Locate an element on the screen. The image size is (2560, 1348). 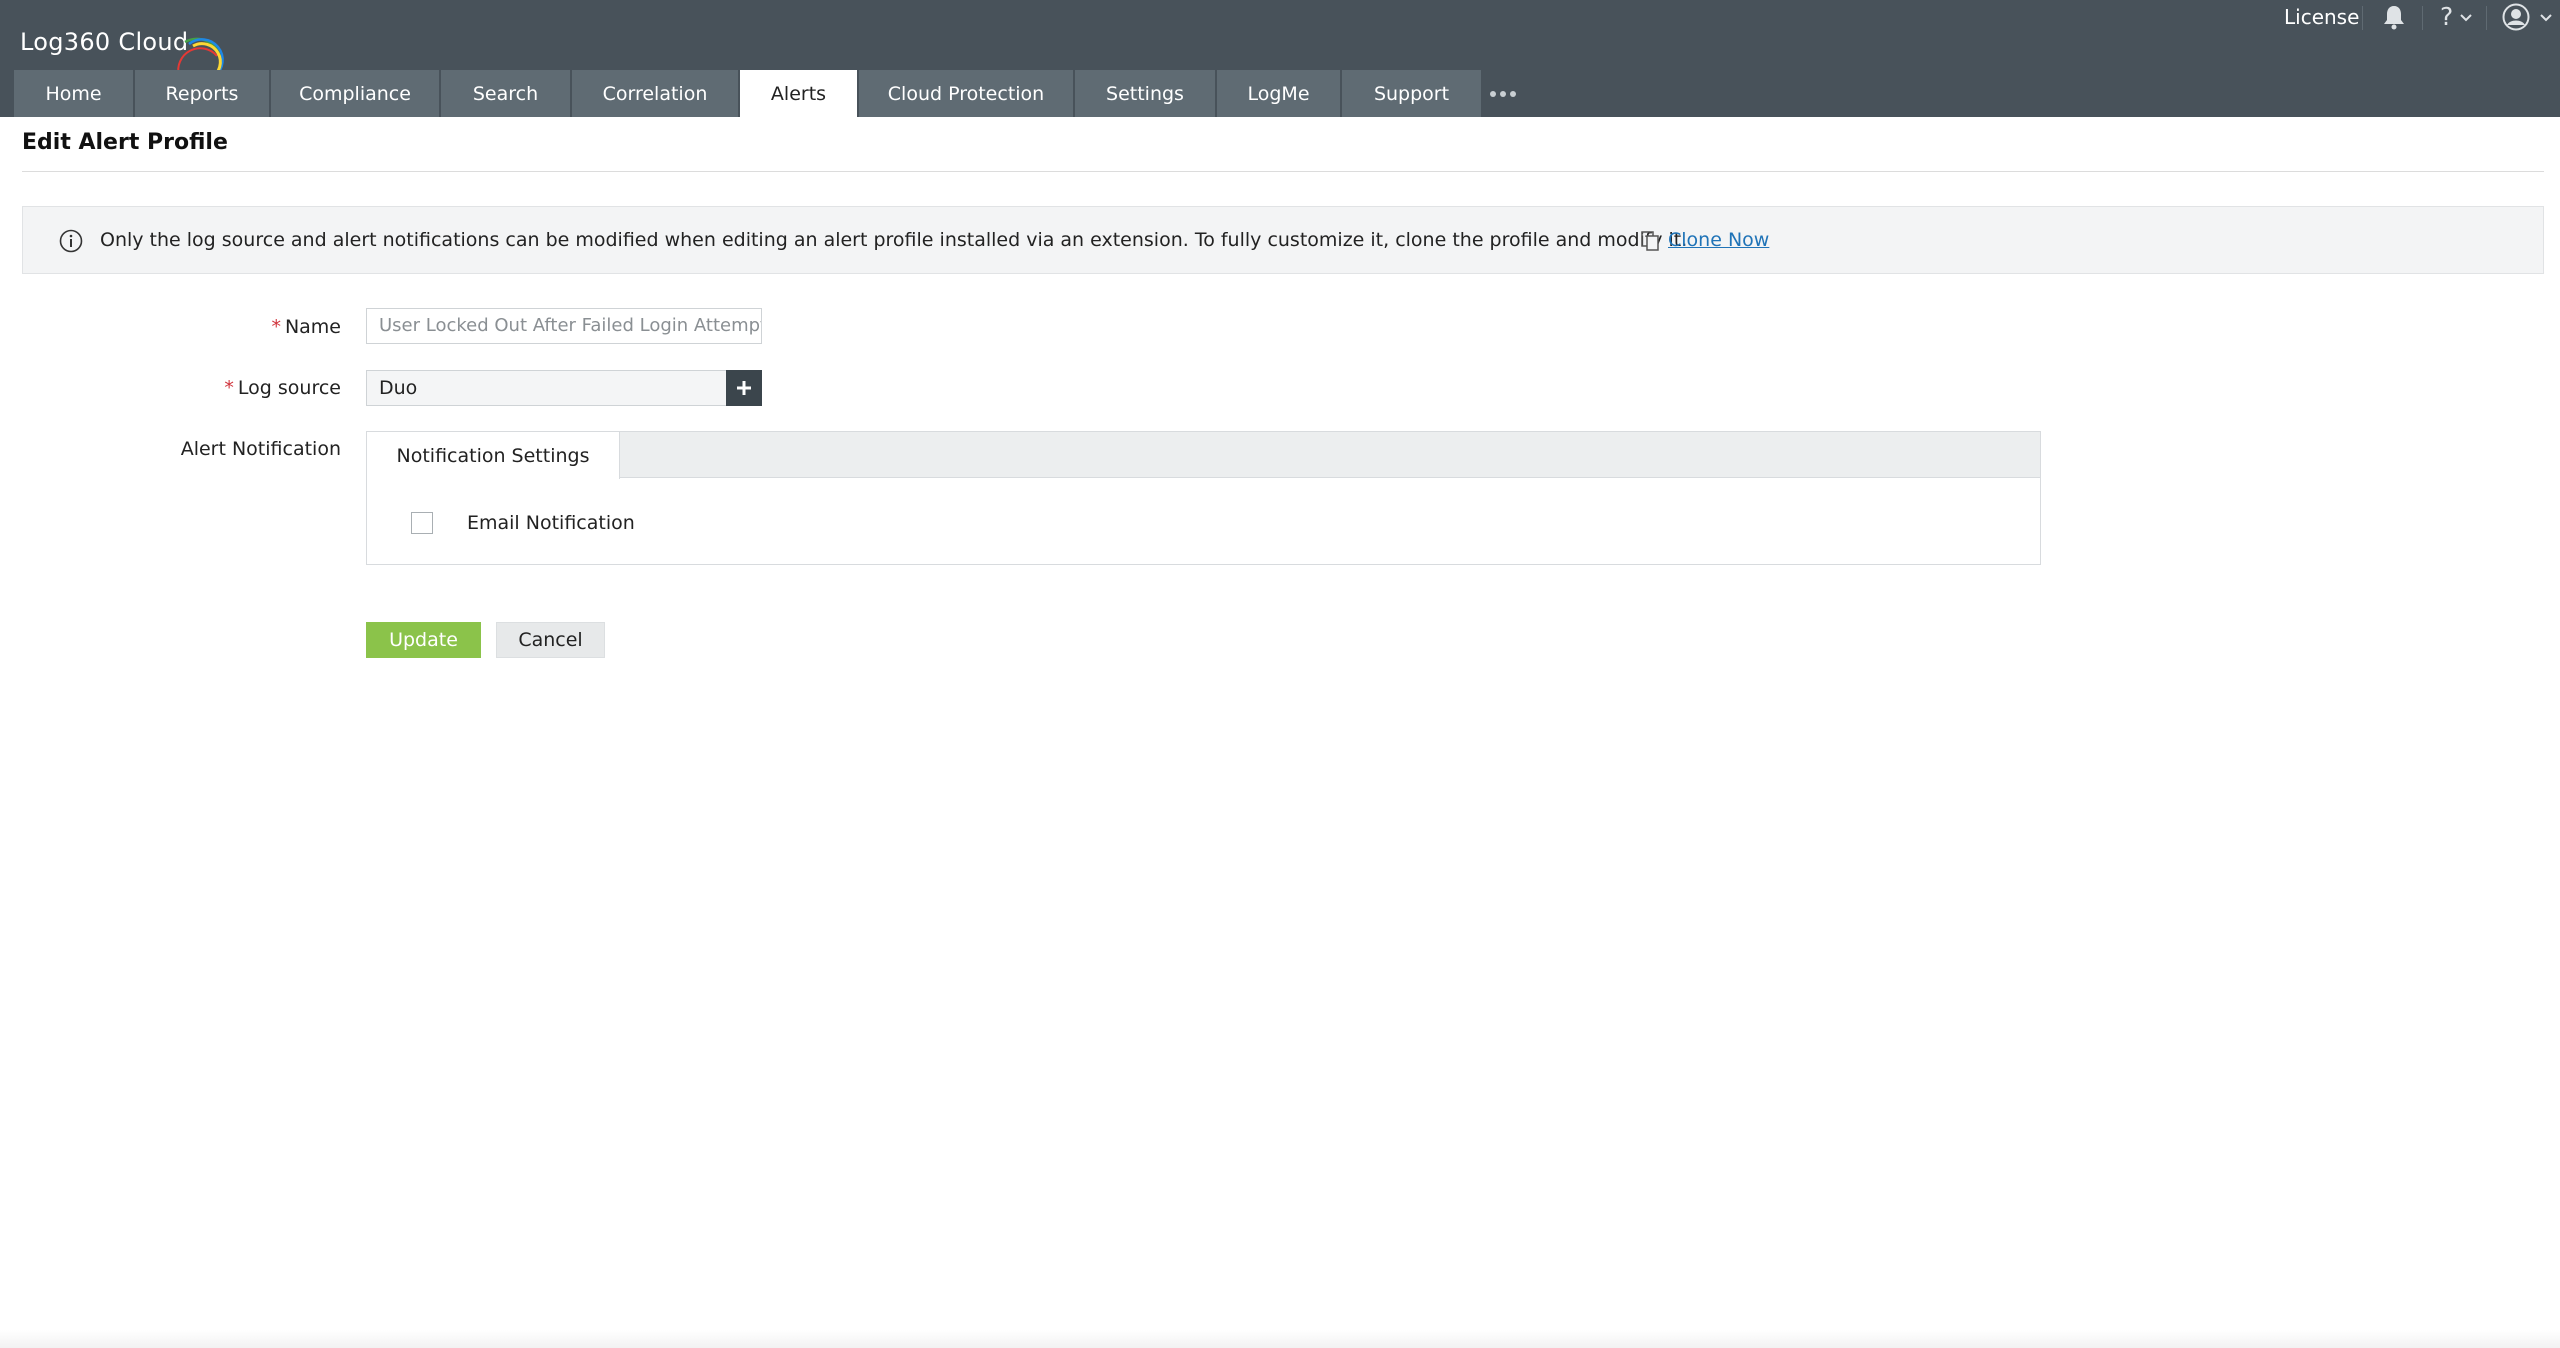
user-avatar-icon is located at coordinates (2516, 17).